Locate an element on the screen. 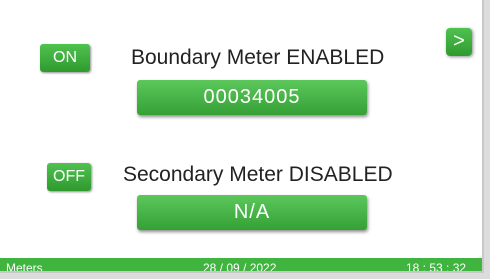 The height and width of the screenshot is (279, 490). secondary-meter-status-label: Secondary Meter DISABLED is located at coordinates (258, 174).